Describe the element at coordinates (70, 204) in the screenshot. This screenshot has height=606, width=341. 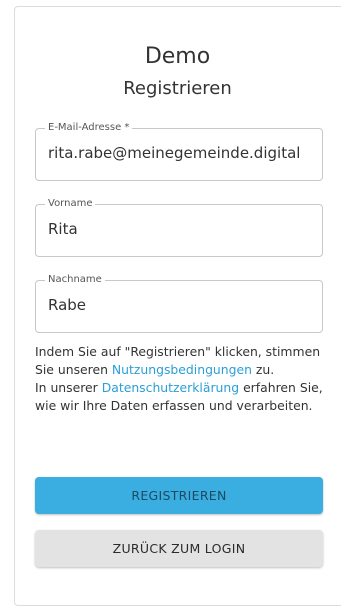
I see `firstname-field-label: Vorname` at that location.